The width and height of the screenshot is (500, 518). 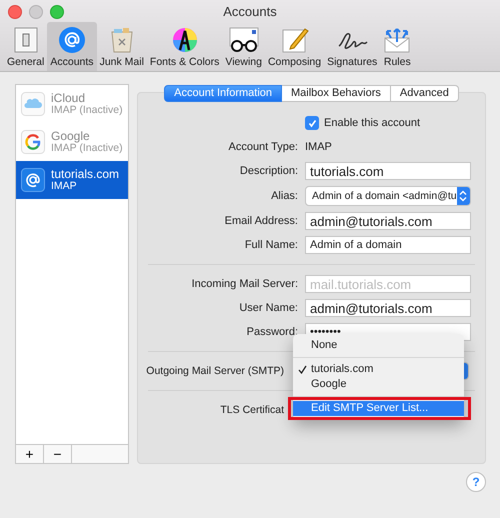 What do you see at coordinates (184, 40) in the screenshot?
I see `color-wheel-icon` at bounding box center [184, 40].